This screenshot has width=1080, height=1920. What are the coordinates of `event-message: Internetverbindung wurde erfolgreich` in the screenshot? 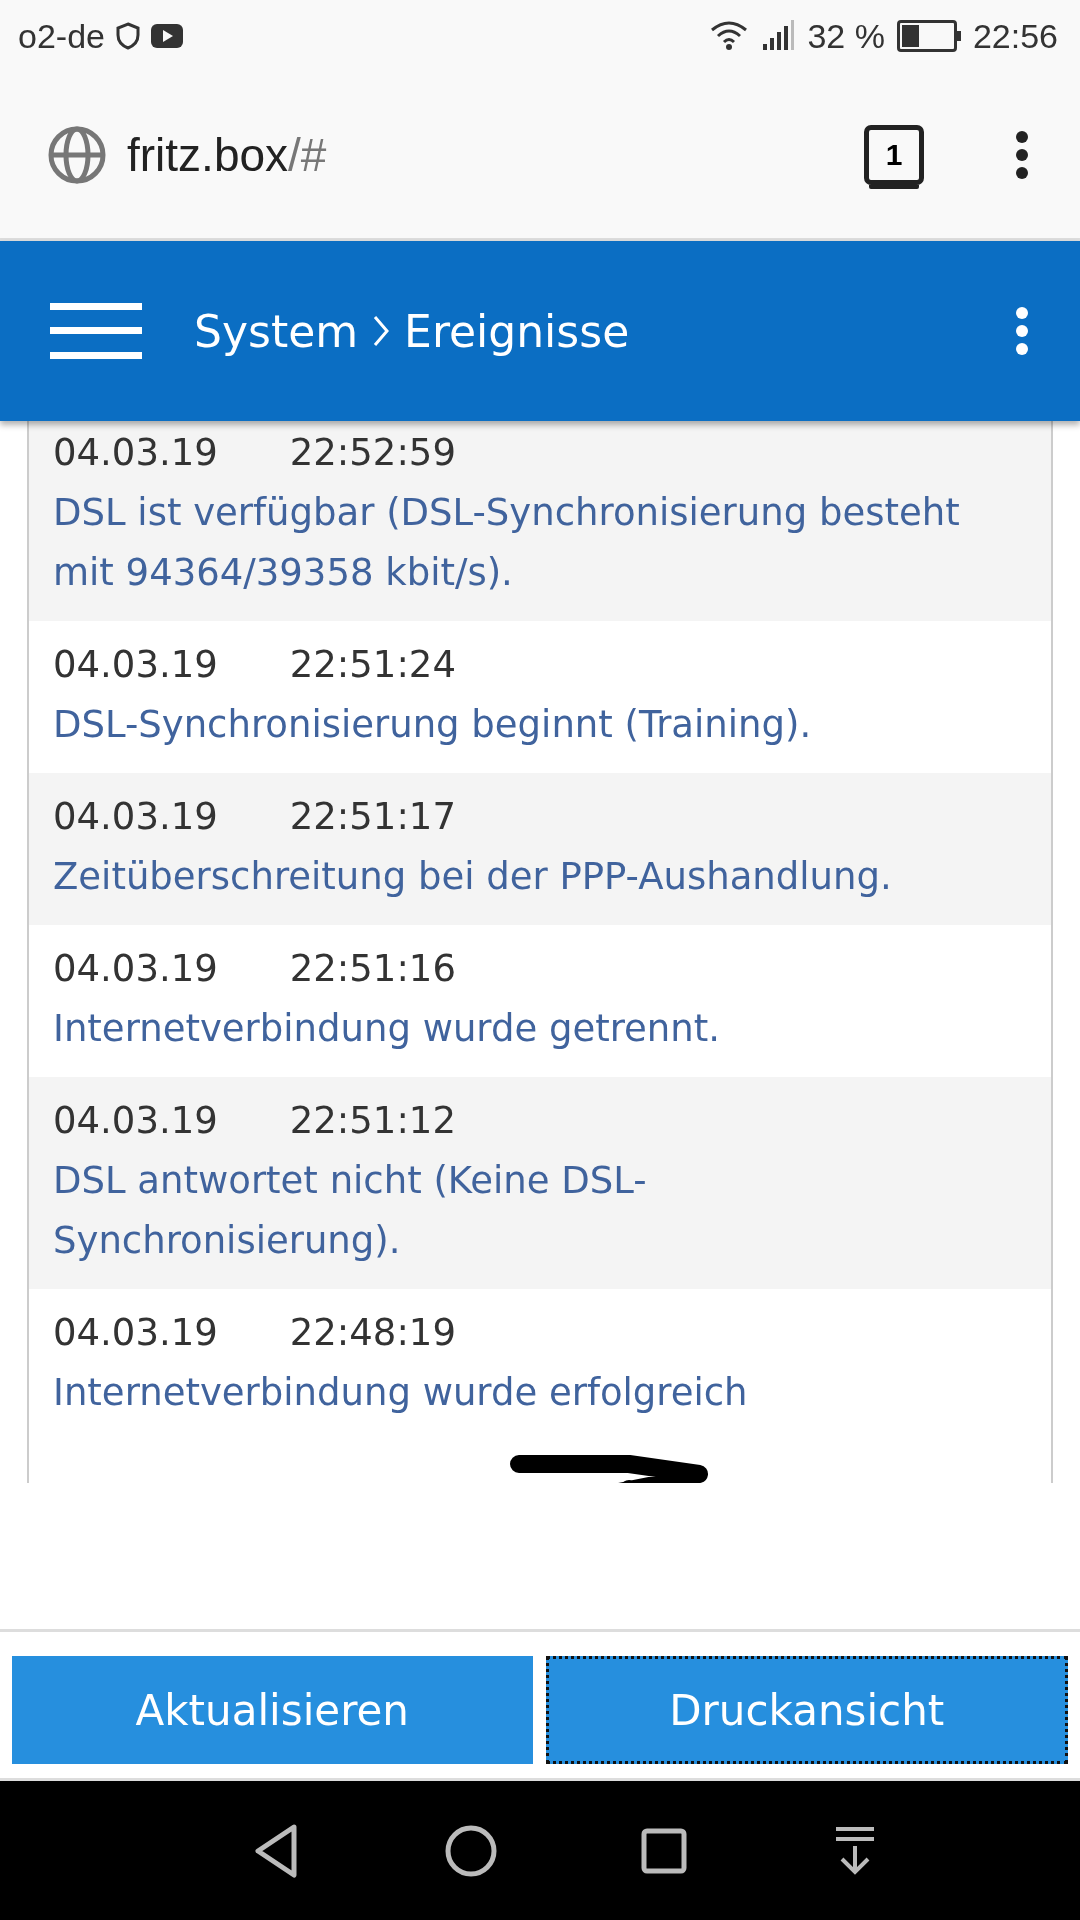 It's located at (401, 1393).